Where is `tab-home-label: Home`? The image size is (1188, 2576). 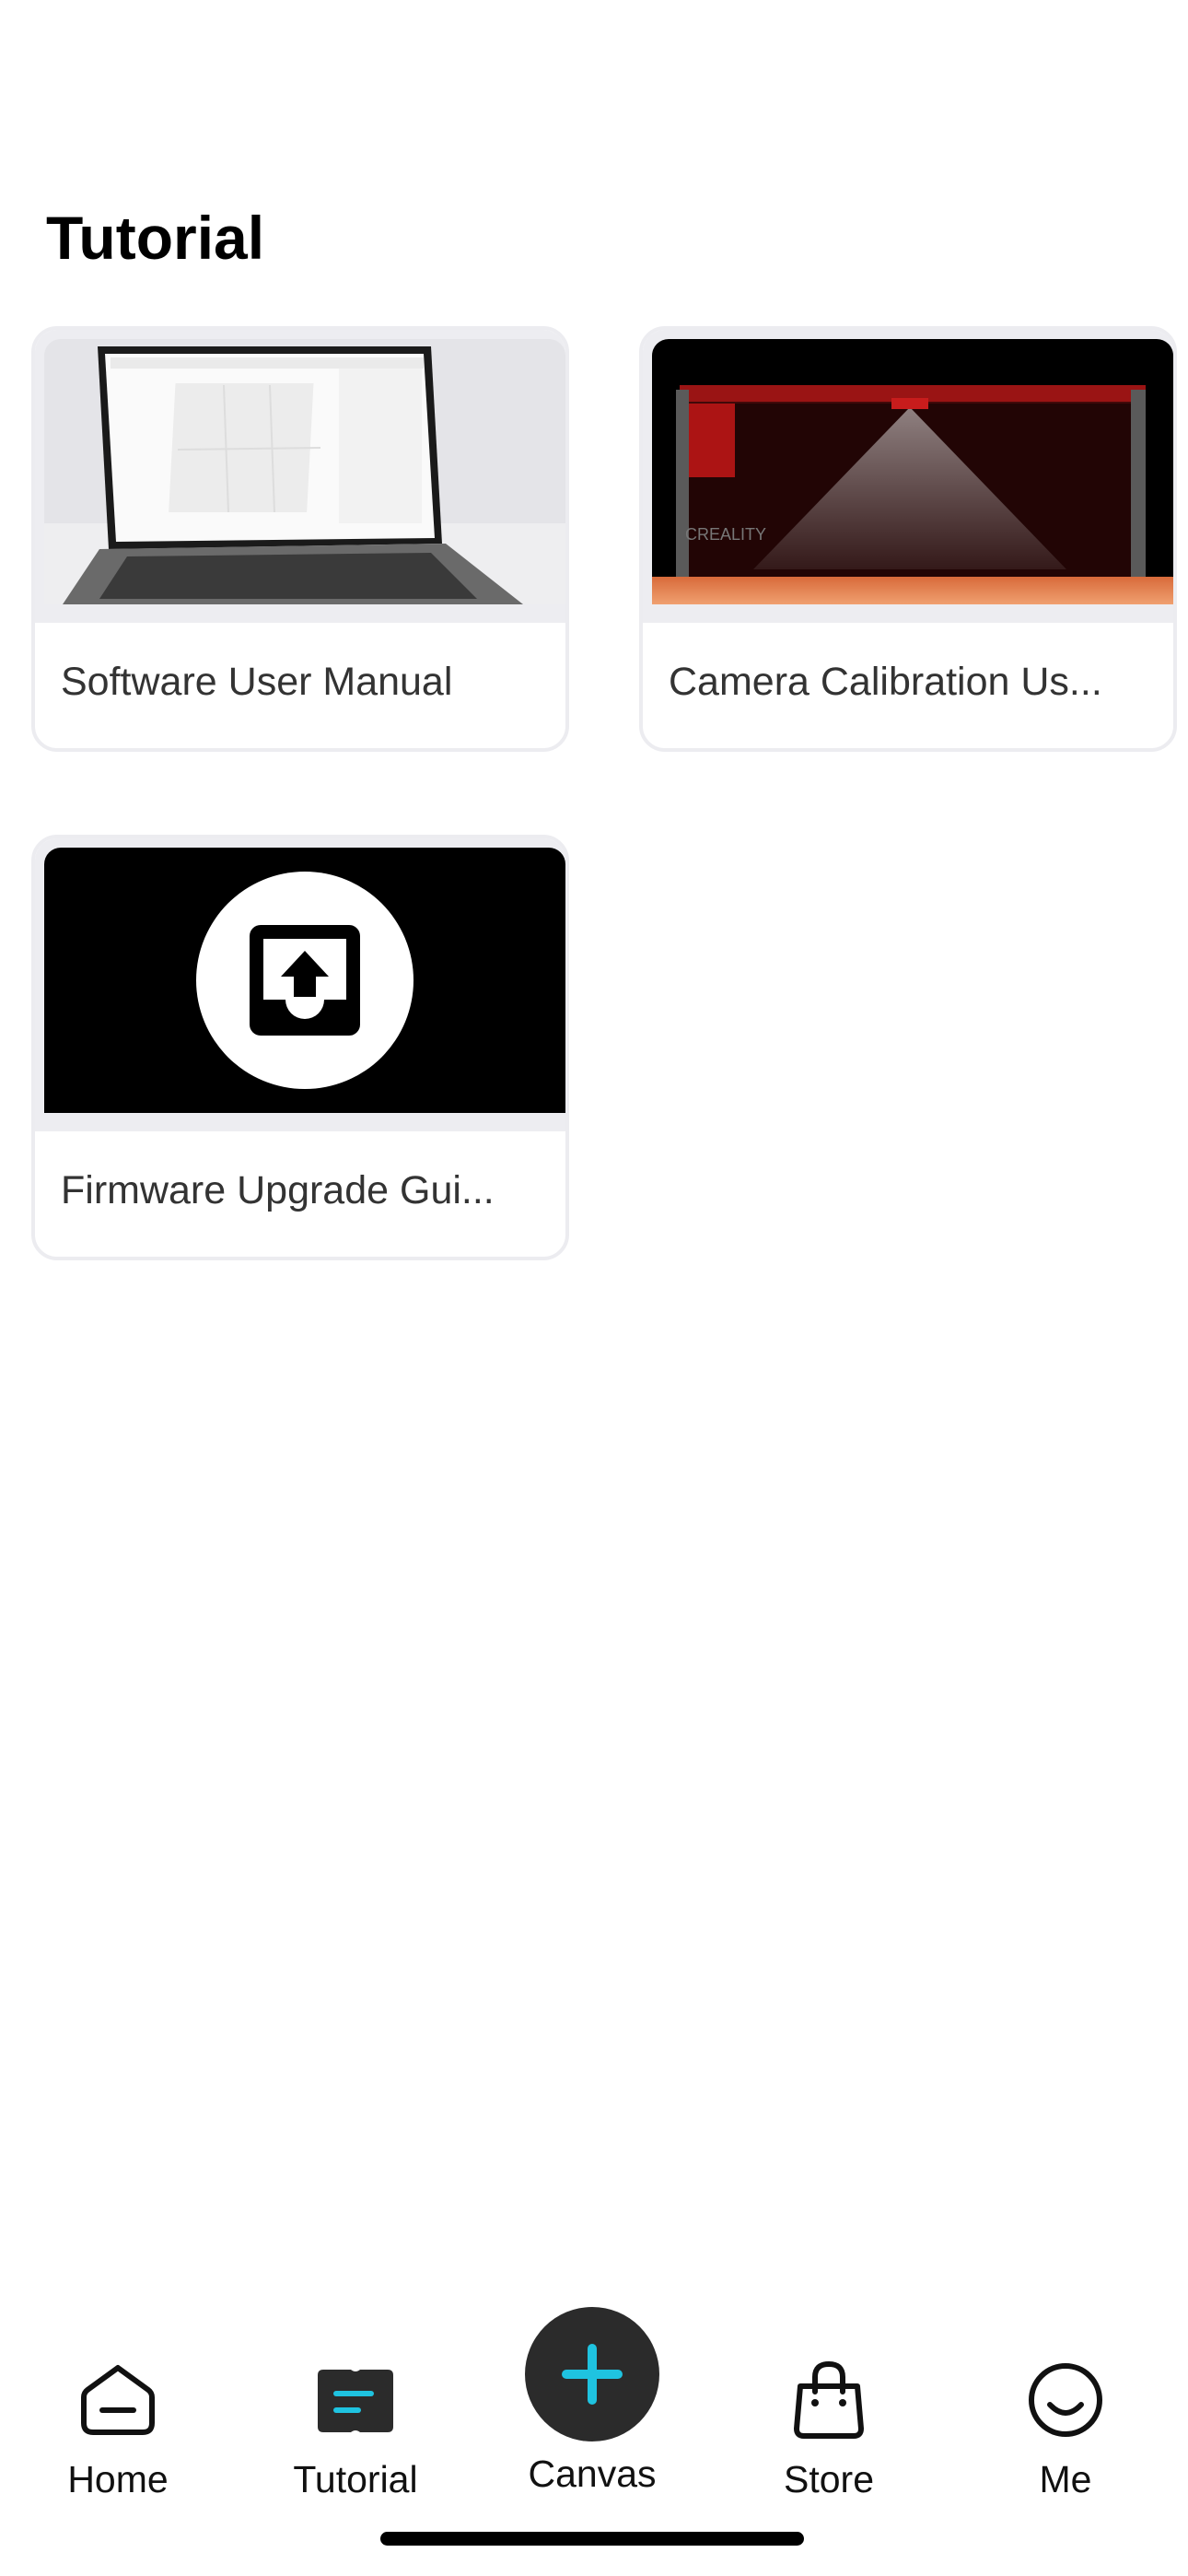 tab-home-label: Home is located at coordinates (118, 2479).